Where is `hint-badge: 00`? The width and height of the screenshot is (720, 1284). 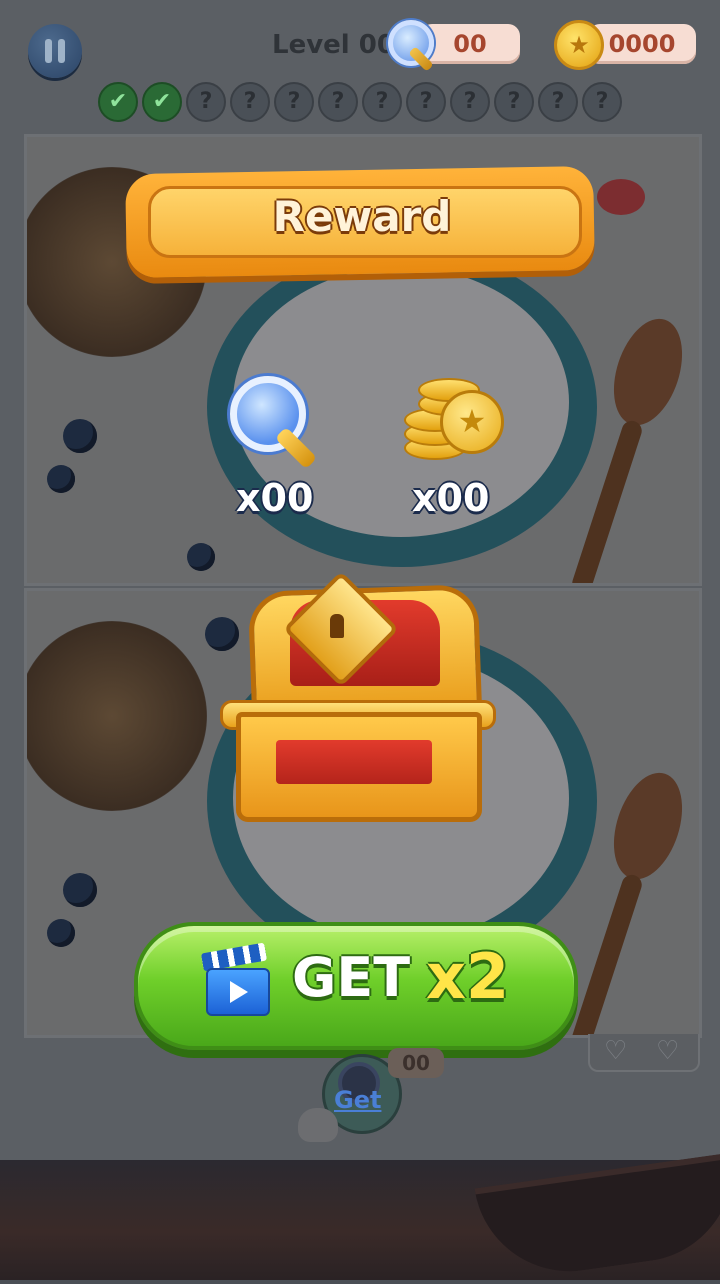
hint-badge: 00 is located at coordinates (416, 1063).